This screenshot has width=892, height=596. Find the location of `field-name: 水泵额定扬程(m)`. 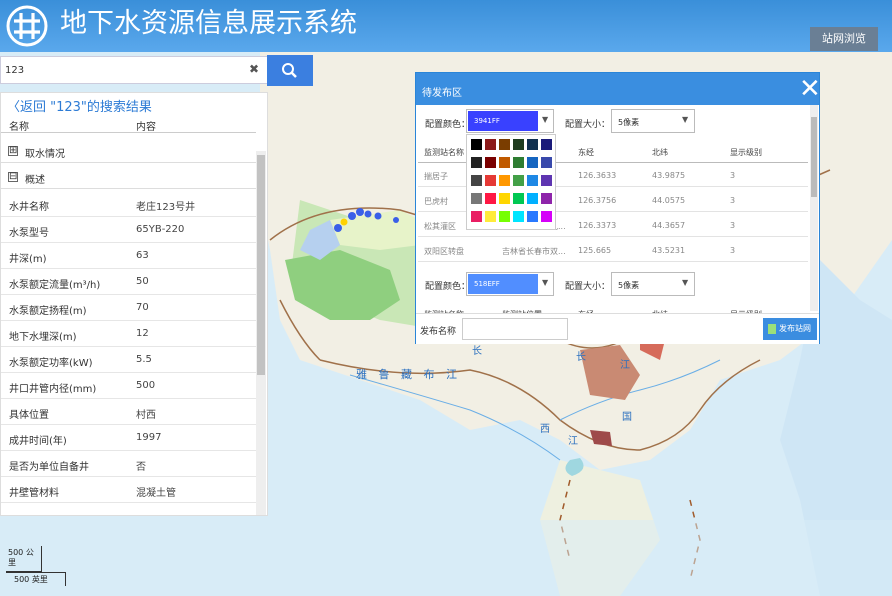

field-name: 水泵额定扬程(m) is located at coordinates (48, 311).